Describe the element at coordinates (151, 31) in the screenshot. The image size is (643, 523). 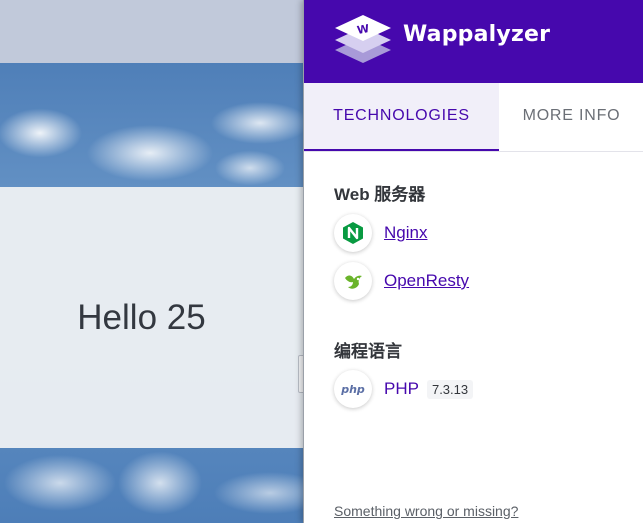
I see `webpage-top-band` at that location.